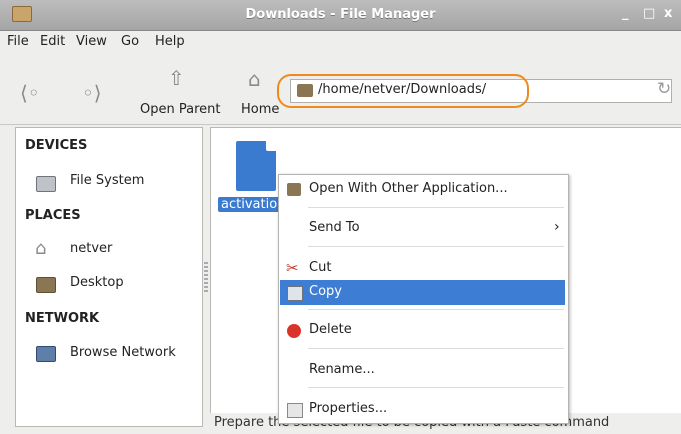  Describe the element at coordinates (91, 248) in the screenshot. I see `sidebar-item-netver: netver` at that location.